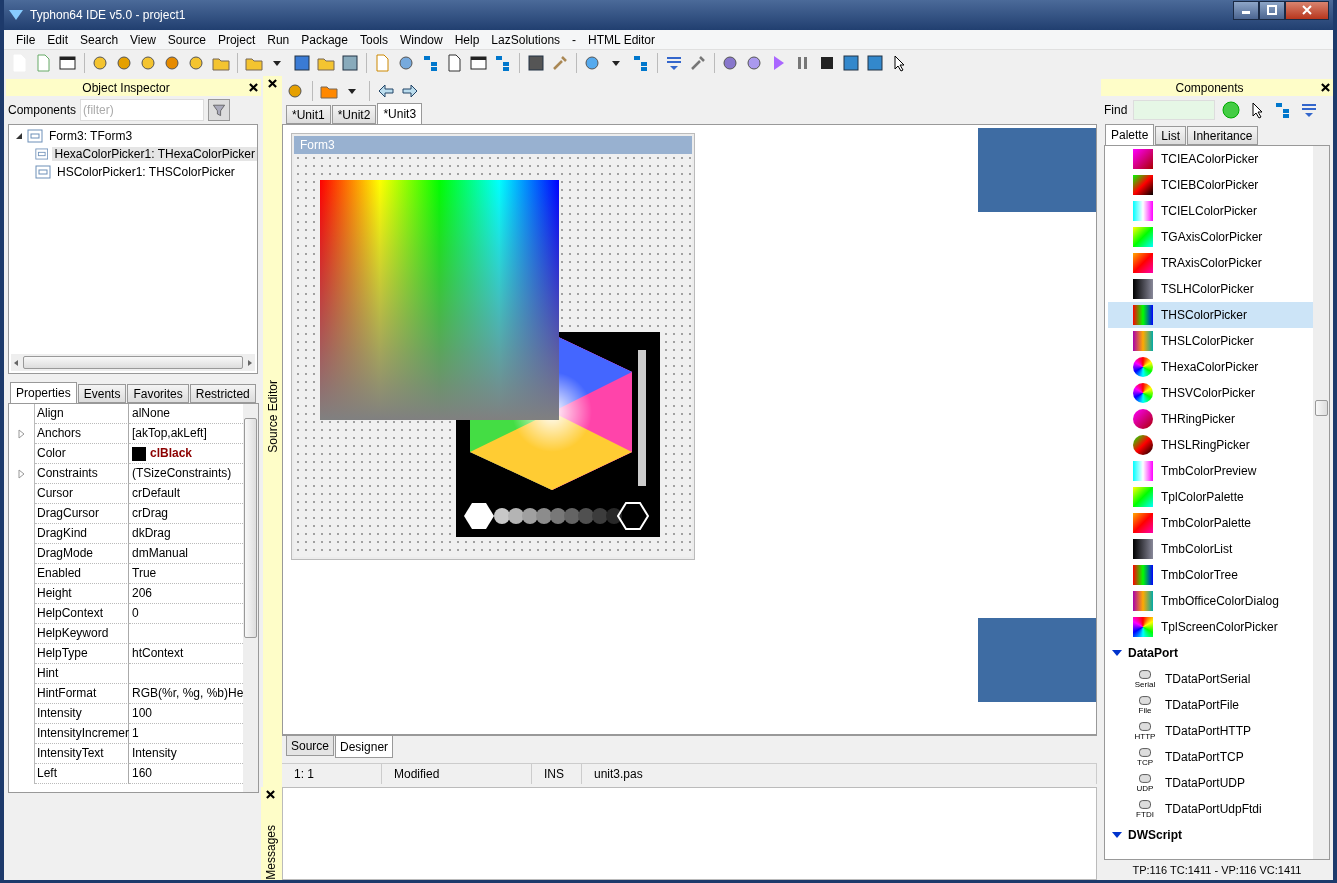  I want to click on color-value: clBlack, so click(171, 453).